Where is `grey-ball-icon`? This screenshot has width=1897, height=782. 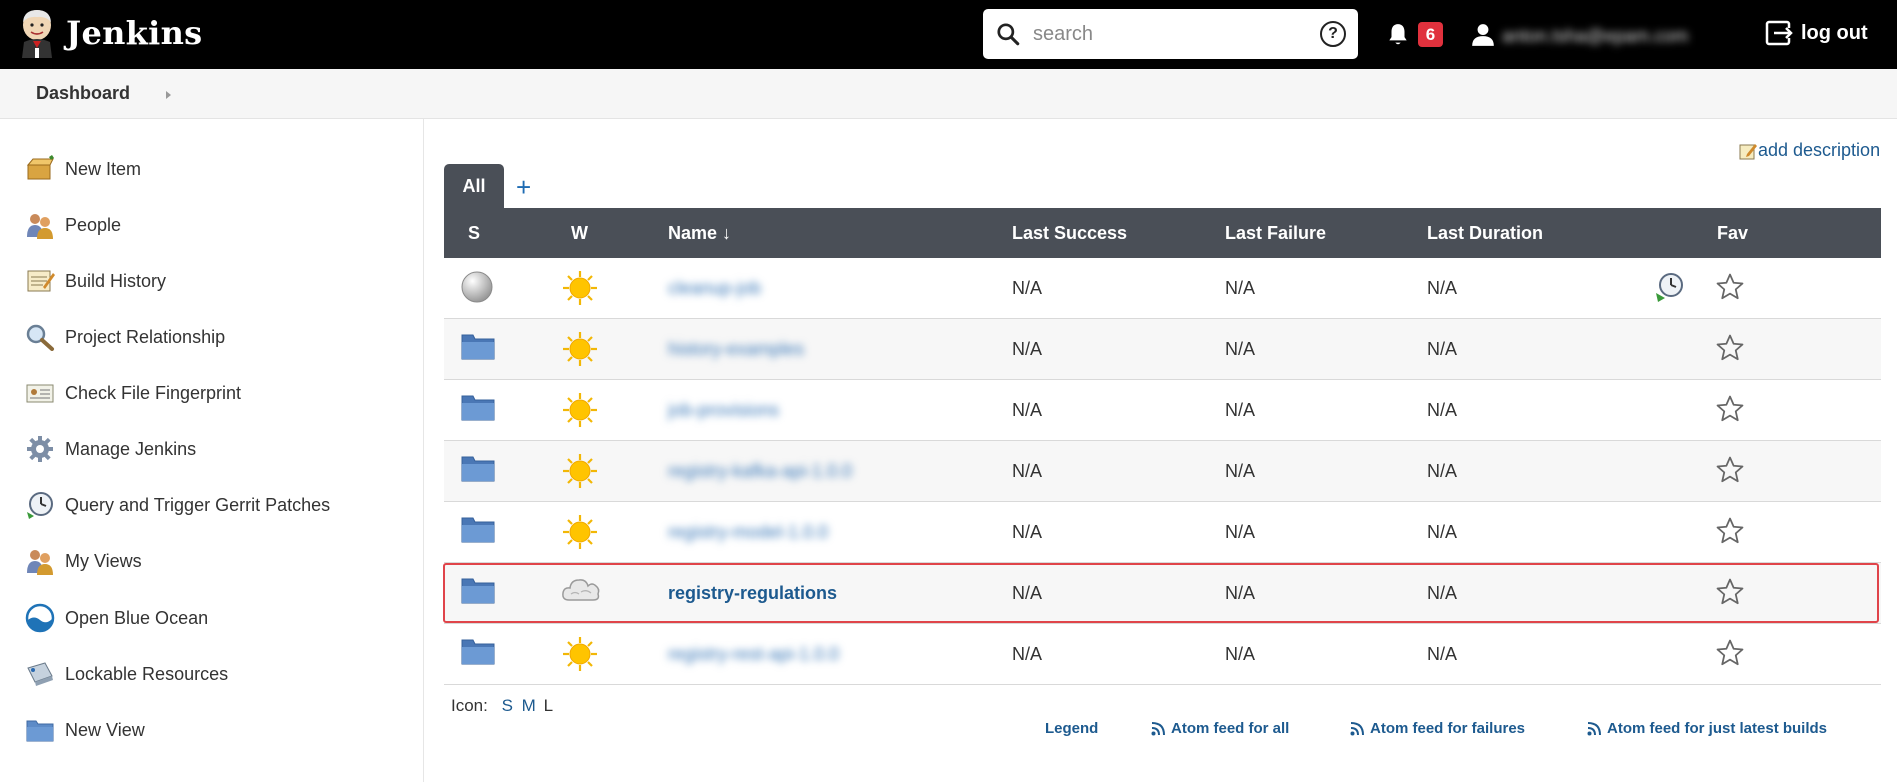
grey-ball-icon is located at coordinates (477, 289).